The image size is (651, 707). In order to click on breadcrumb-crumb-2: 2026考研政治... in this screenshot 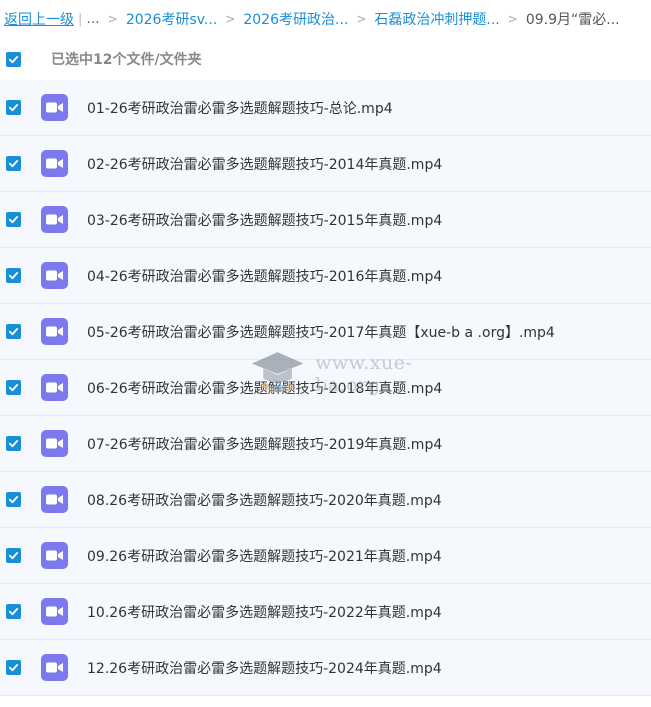, I will do `click(295, 19)`.